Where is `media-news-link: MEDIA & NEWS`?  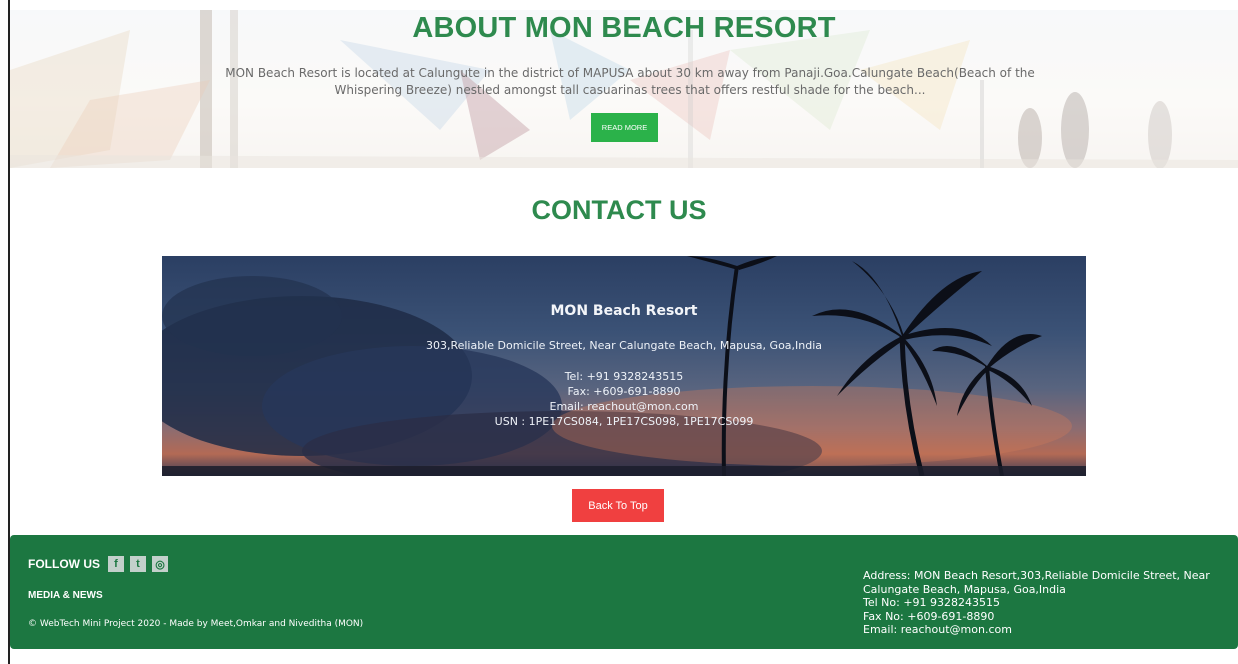
media-news-link: MEDIA & NEWS is located at coordinates (65, 595).